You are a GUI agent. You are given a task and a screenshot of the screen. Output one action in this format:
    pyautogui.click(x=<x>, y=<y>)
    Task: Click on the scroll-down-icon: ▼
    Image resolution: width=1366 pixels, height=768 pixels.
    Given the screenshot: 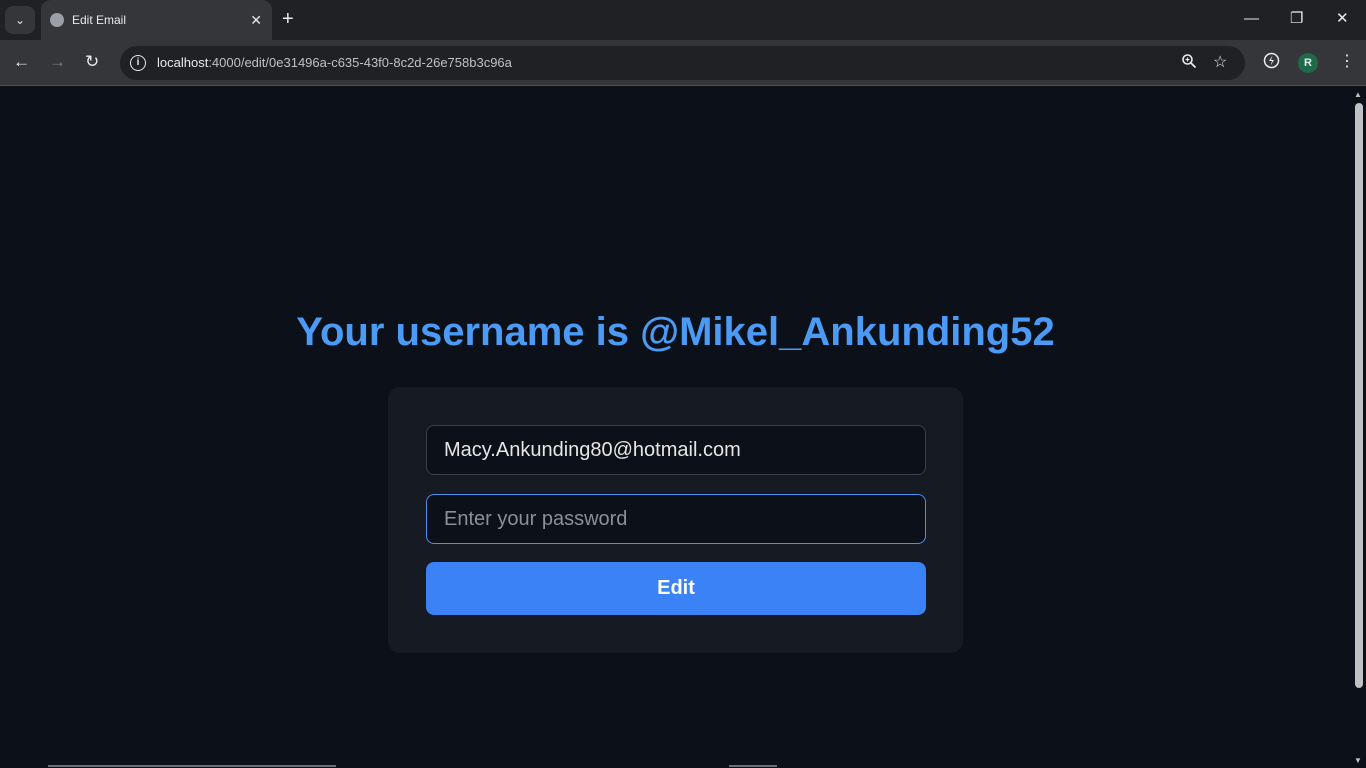 What is the action you would take?
    pyautogui.click(x=1358, y=760)
    